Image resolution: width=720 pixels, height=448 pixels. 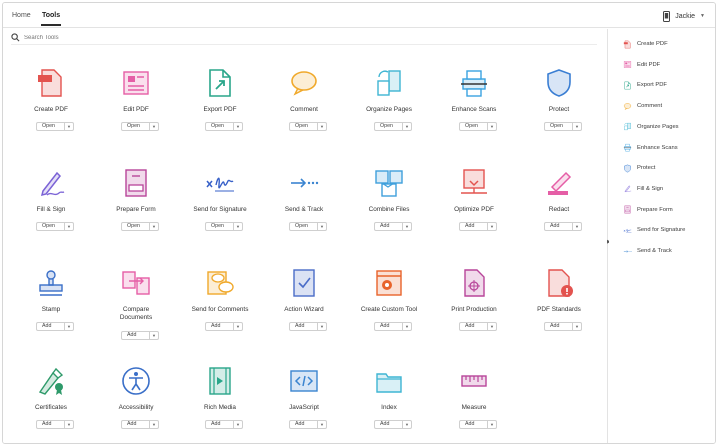 What do you see at coordinates (474, 109) in the screenshot?
I see `tool-tile: Enhance Scans Open ▼` at bounding box center [474, 109].